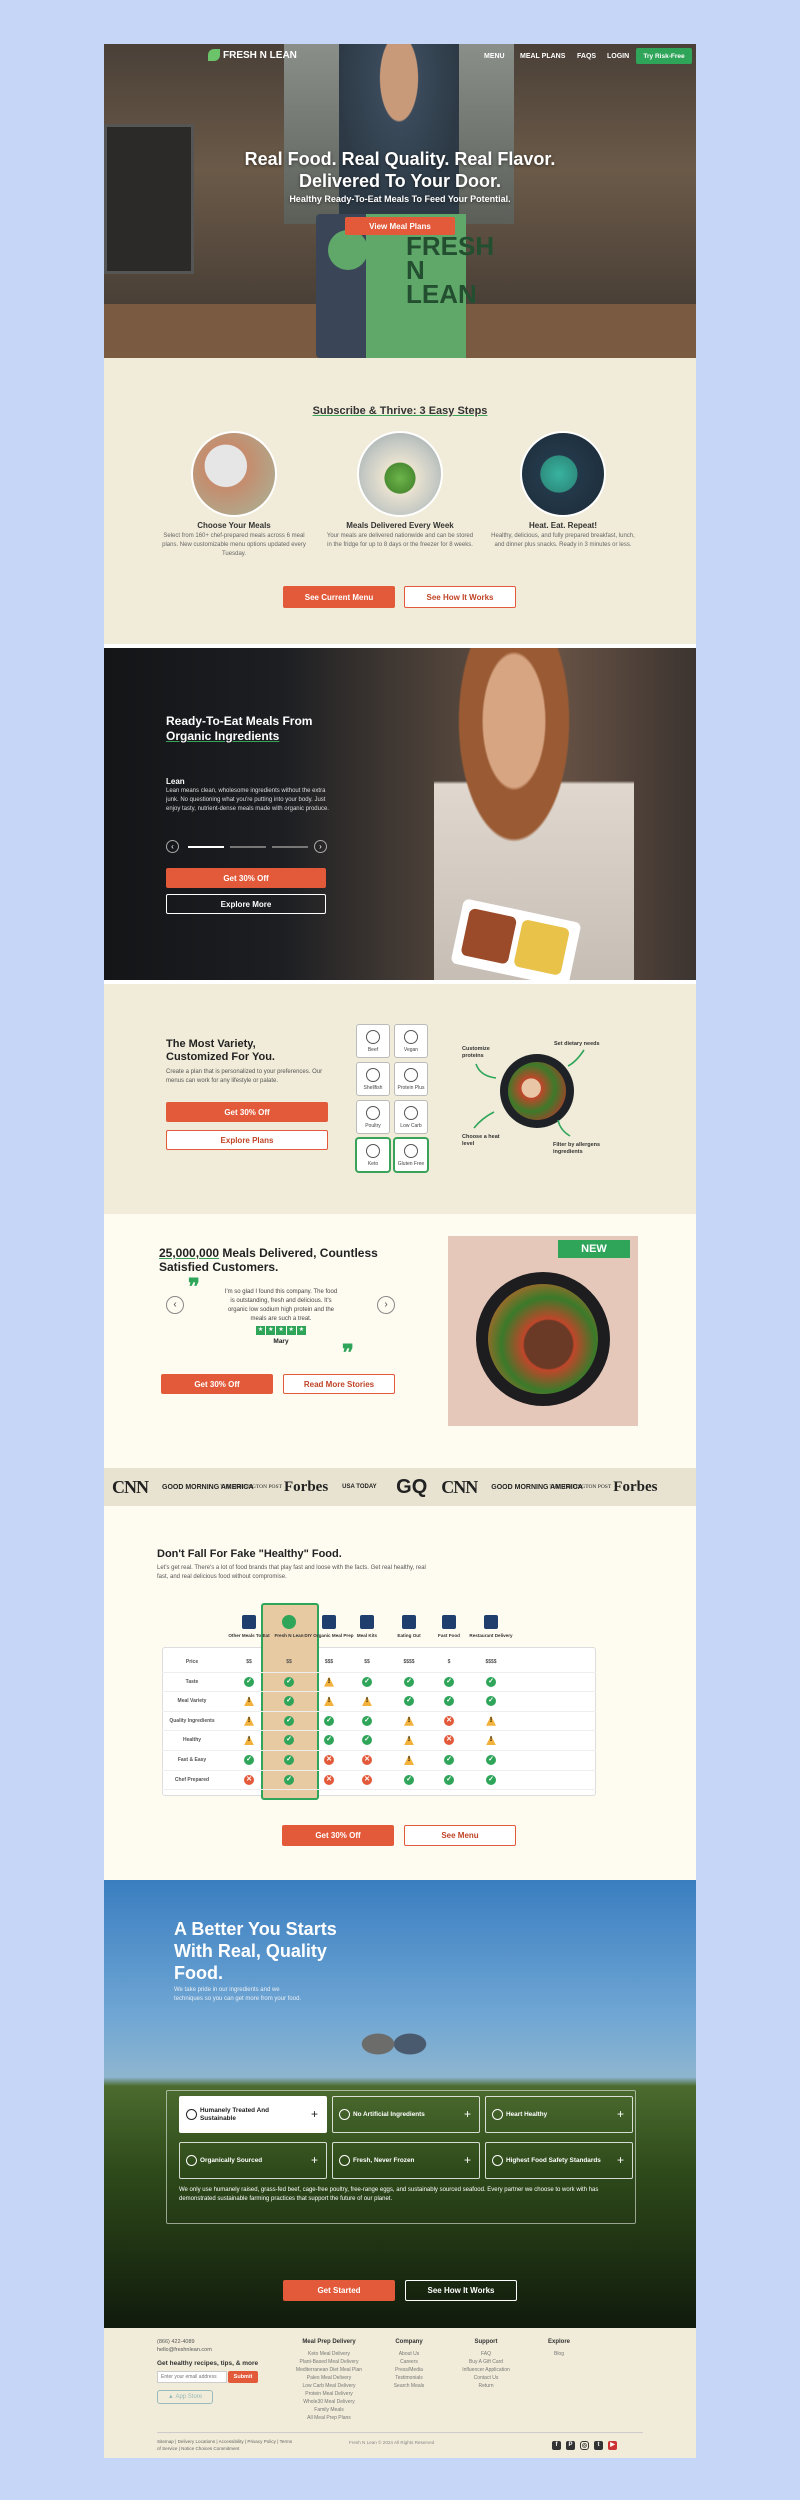 The image size is (800, 2500). What do you see at coordinates (486, 2354) in the screenshot?
I see `footer-link: FAQ` at bounding box center [486, 2354].